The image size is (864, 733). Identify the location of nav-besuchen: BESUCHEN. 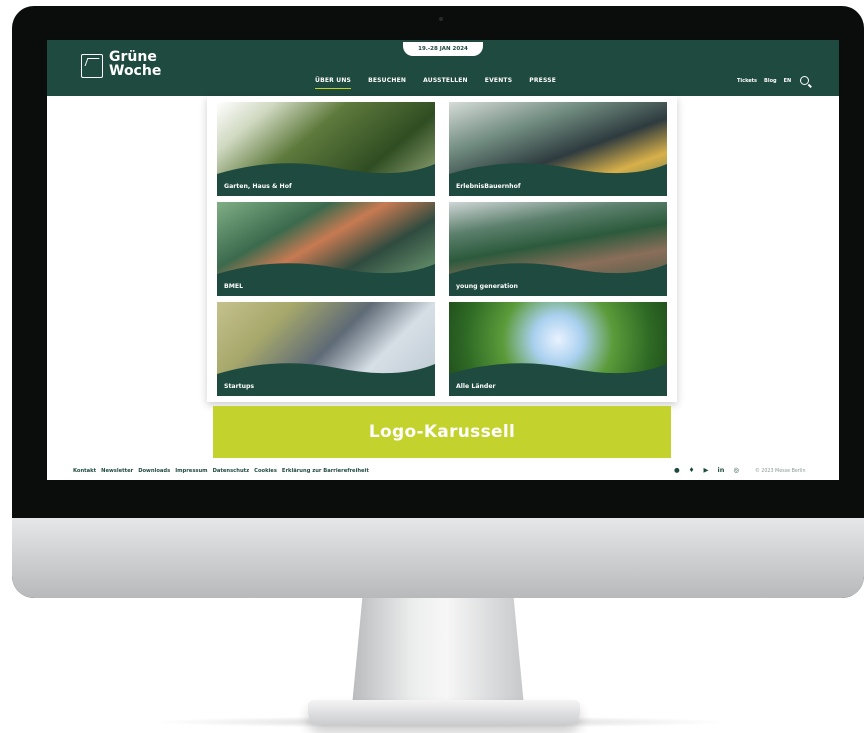
(387, 80).